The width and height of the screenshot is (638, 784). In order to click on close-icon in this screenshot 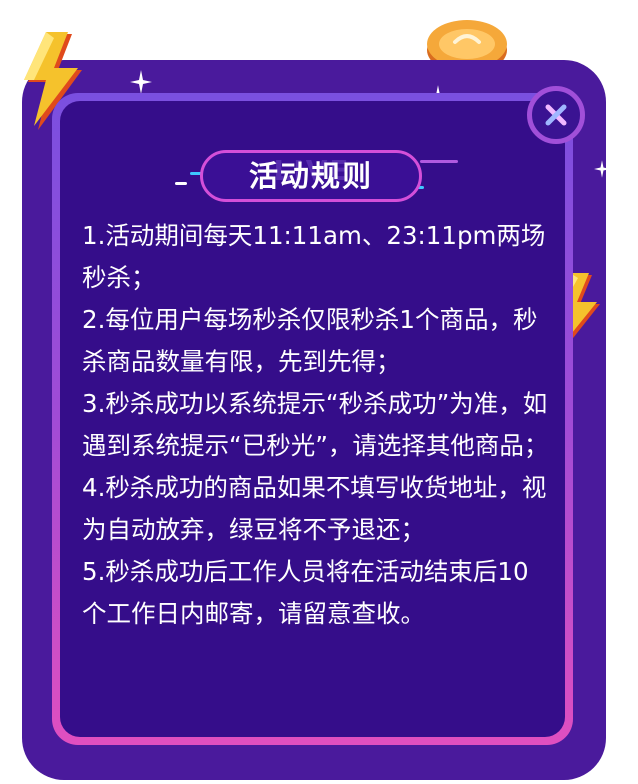, I will do `click(556, 115)`.